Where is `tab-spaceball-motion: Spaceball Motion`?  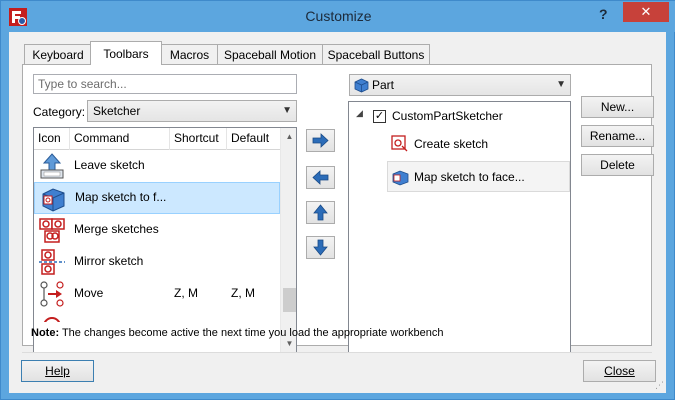
tab-spaceball-motion: Spaceball Motion is located at coordinates (270, 54).